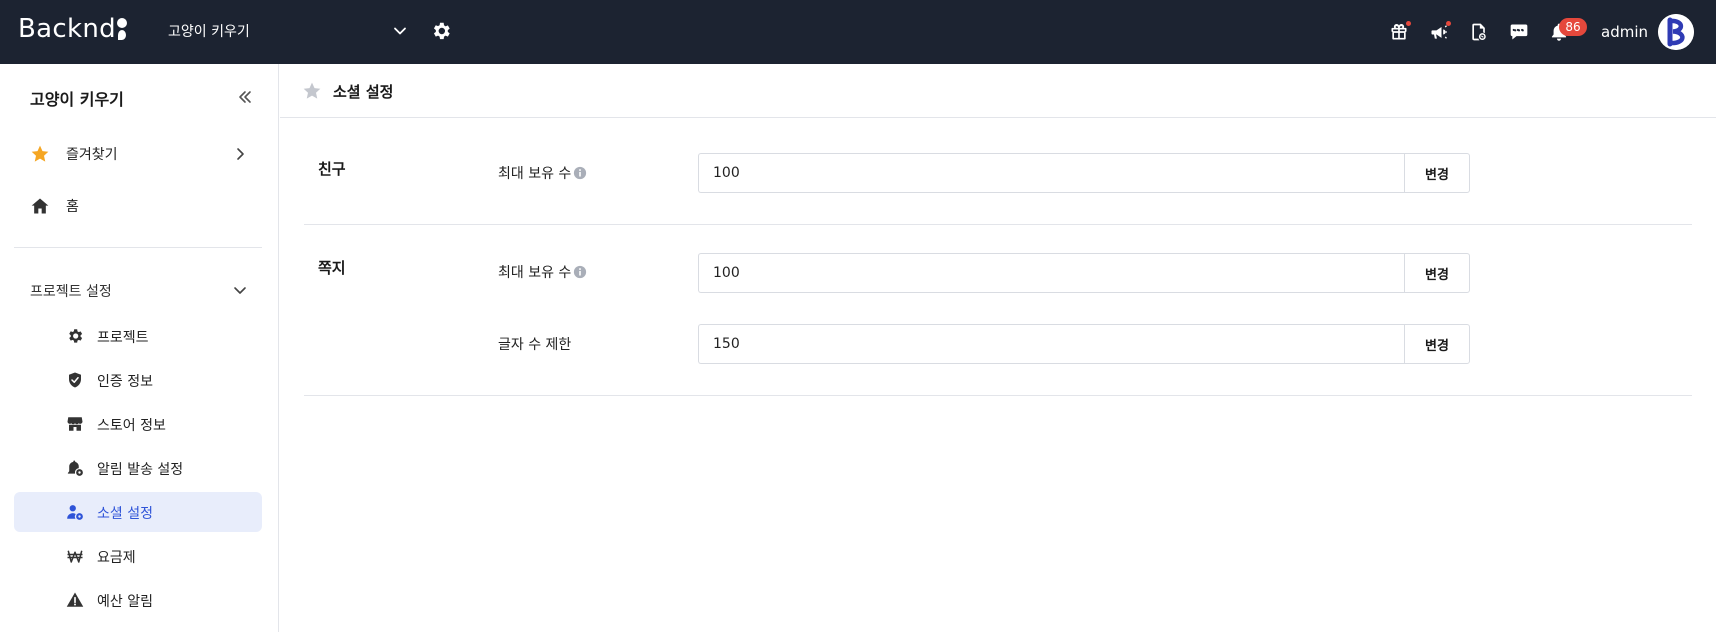  I want to click on sidebar-item-social-settings: 소셜 설정, so click(138, 512).